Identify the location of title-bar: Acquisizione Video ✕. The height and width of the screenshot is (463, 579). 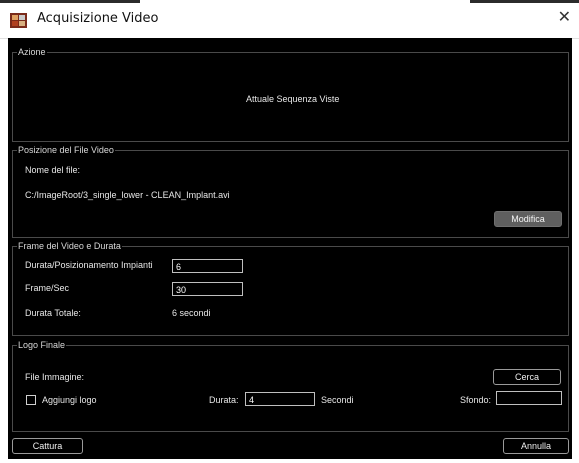
(289, 19).